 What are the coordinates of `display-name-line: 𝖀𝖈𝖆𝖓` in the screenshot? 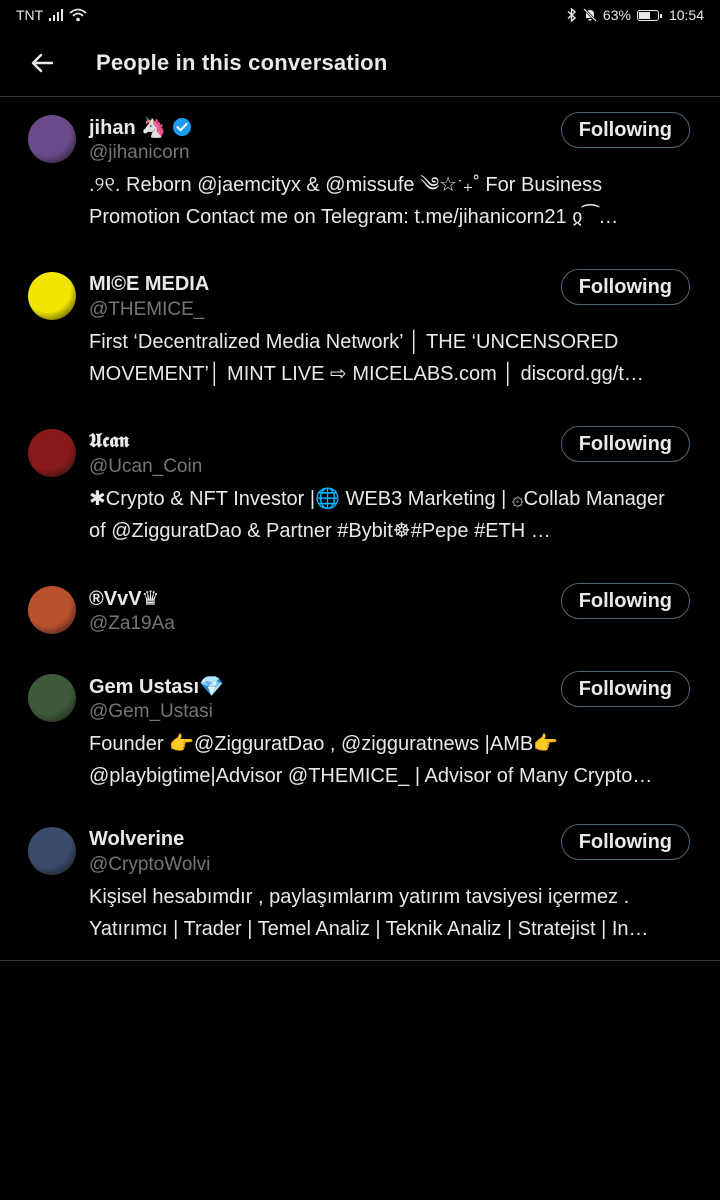 It's located at (145, 441).